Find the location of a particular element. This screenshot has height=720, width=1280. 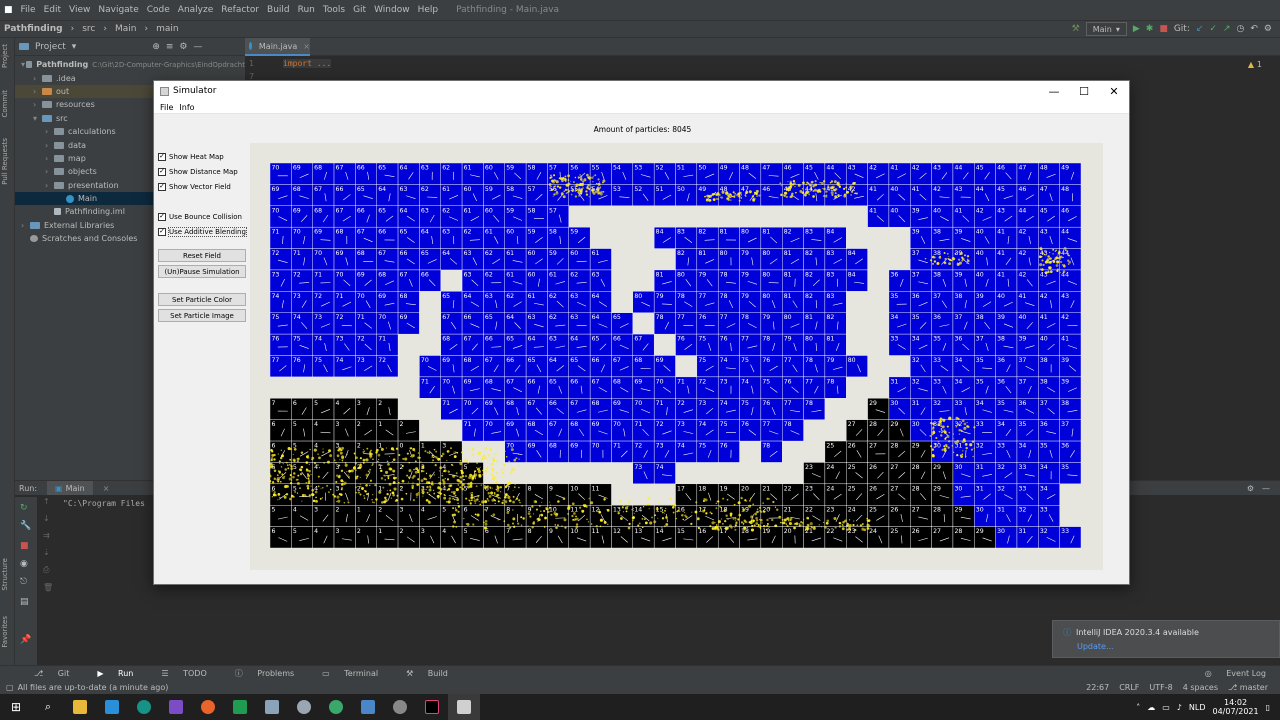

reset-field-button: Reset Field is located at coordinates (202, 255).